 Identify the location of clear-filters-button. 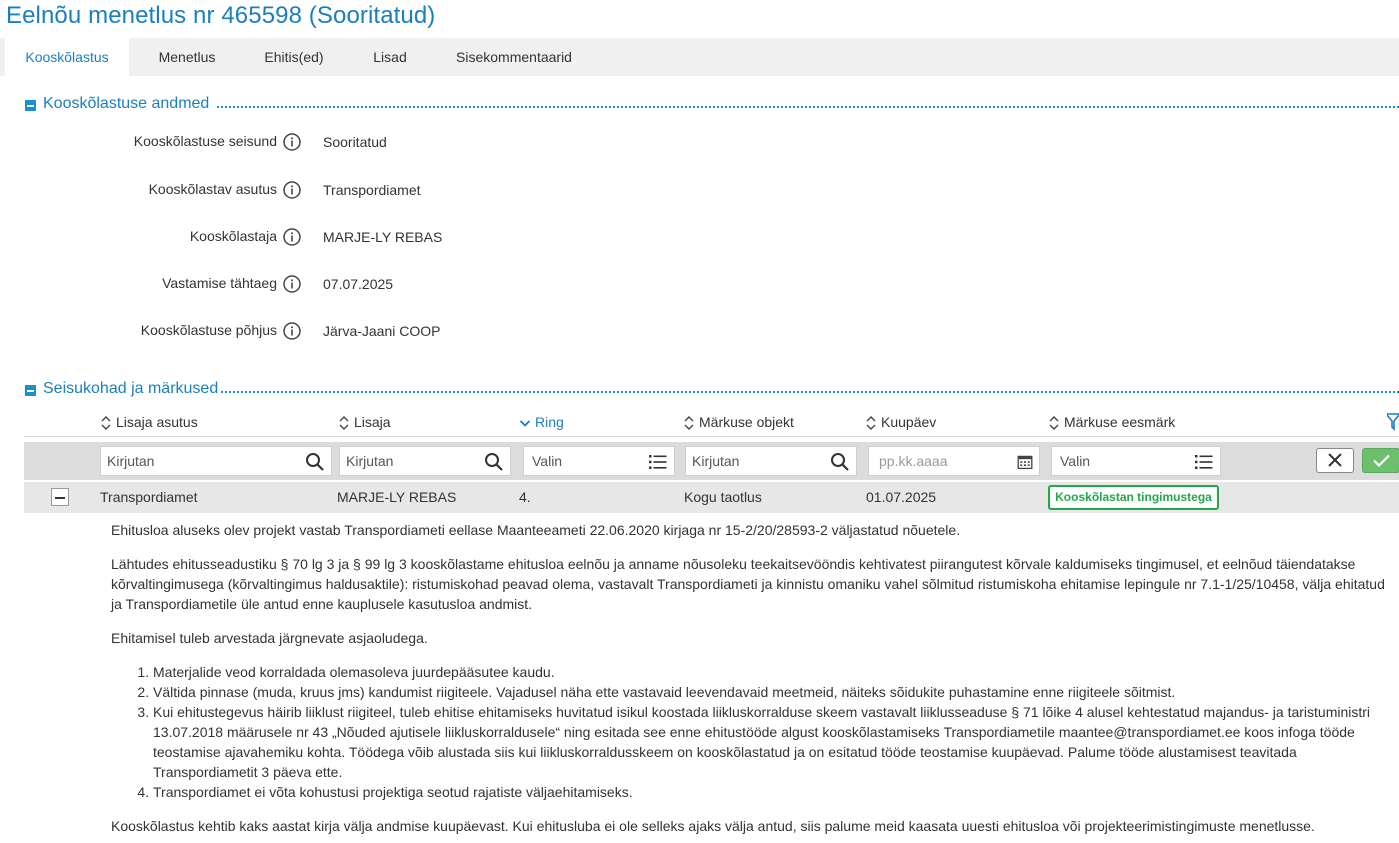
(1335, 460).